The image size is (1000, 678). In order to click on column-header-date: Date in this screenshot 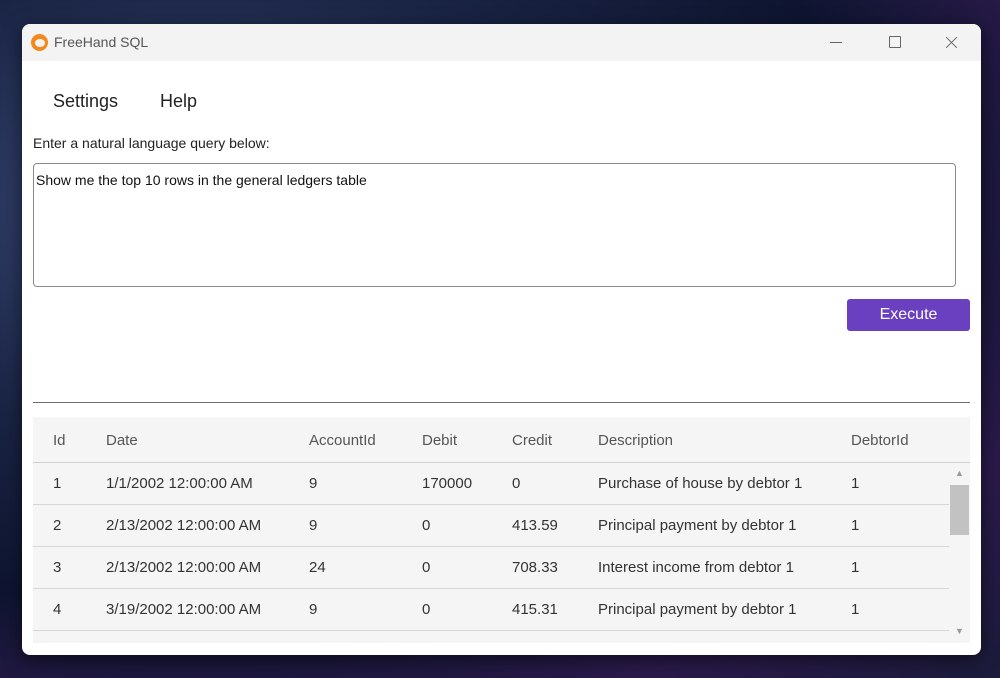, I will do `click(122, 440)`.